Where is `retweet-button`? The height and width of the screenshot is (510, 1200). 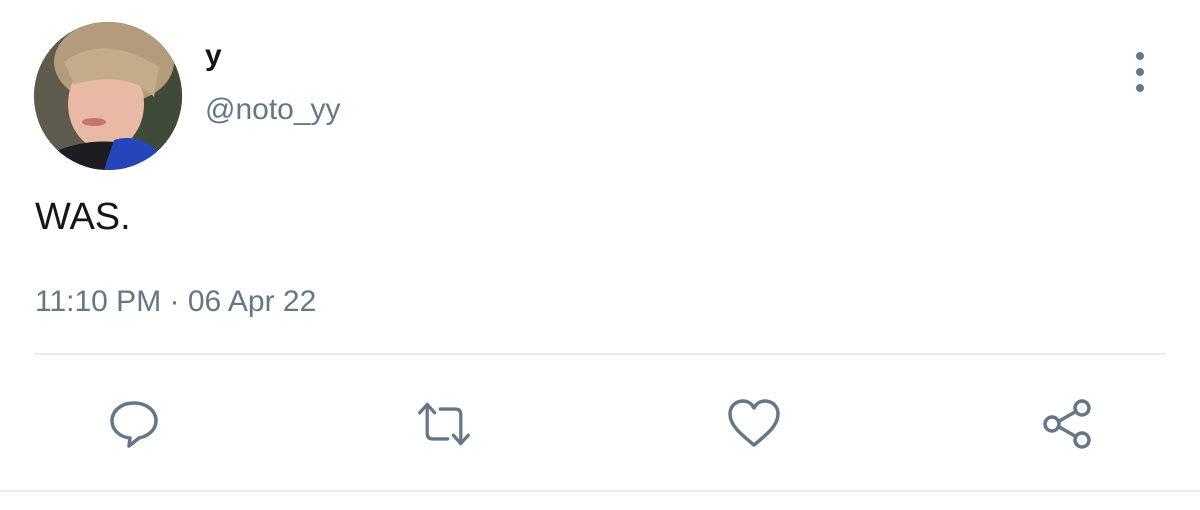 retweet-button is located at coordinates (444, 424).